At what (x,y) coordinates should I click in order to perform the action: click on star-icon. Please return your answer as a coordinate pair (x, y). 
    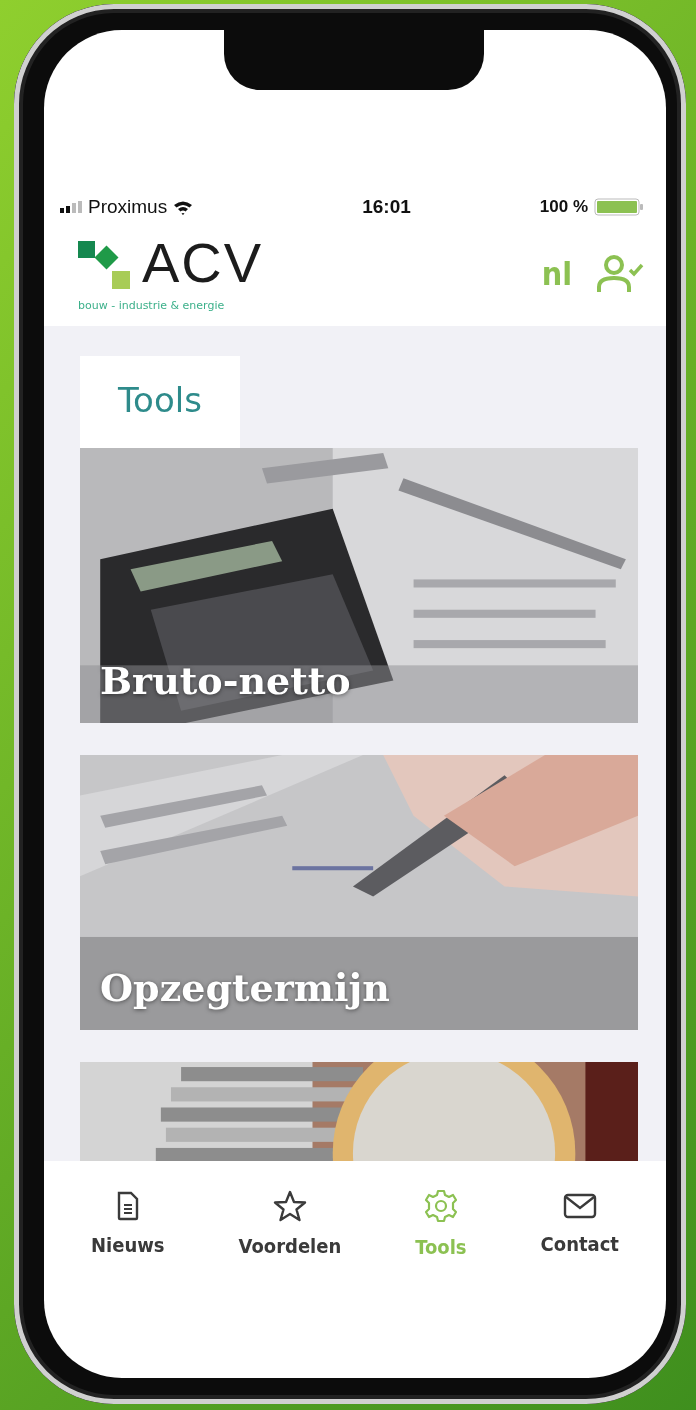
    Looking at the image, I should click on (289, 1205).